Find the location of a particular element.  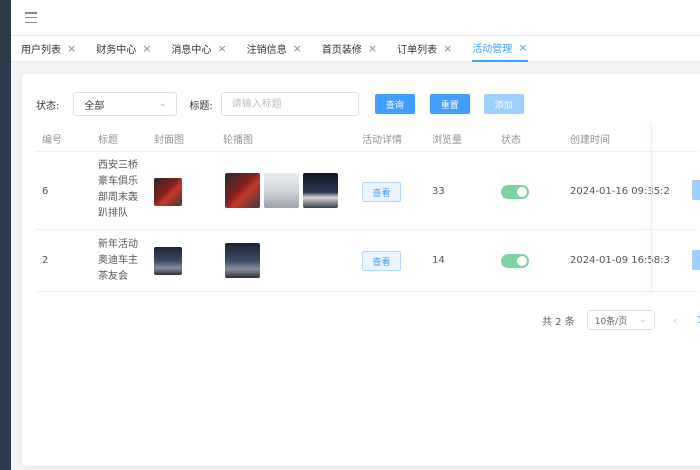

tab-label: 财务中心 is located at coordinates (116, 50).